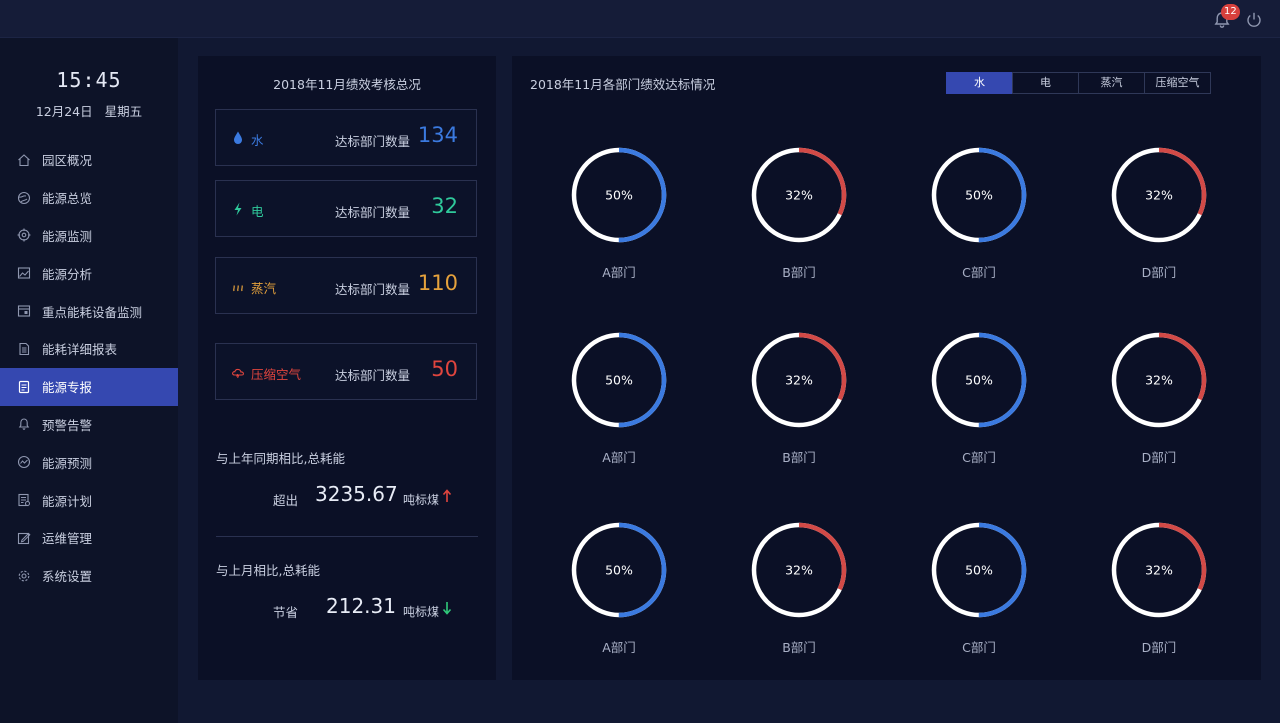 The width and height of the screenshot is (1280, 723). I want to click on sidebar-item-label: 能源分析, so click(67, 274).